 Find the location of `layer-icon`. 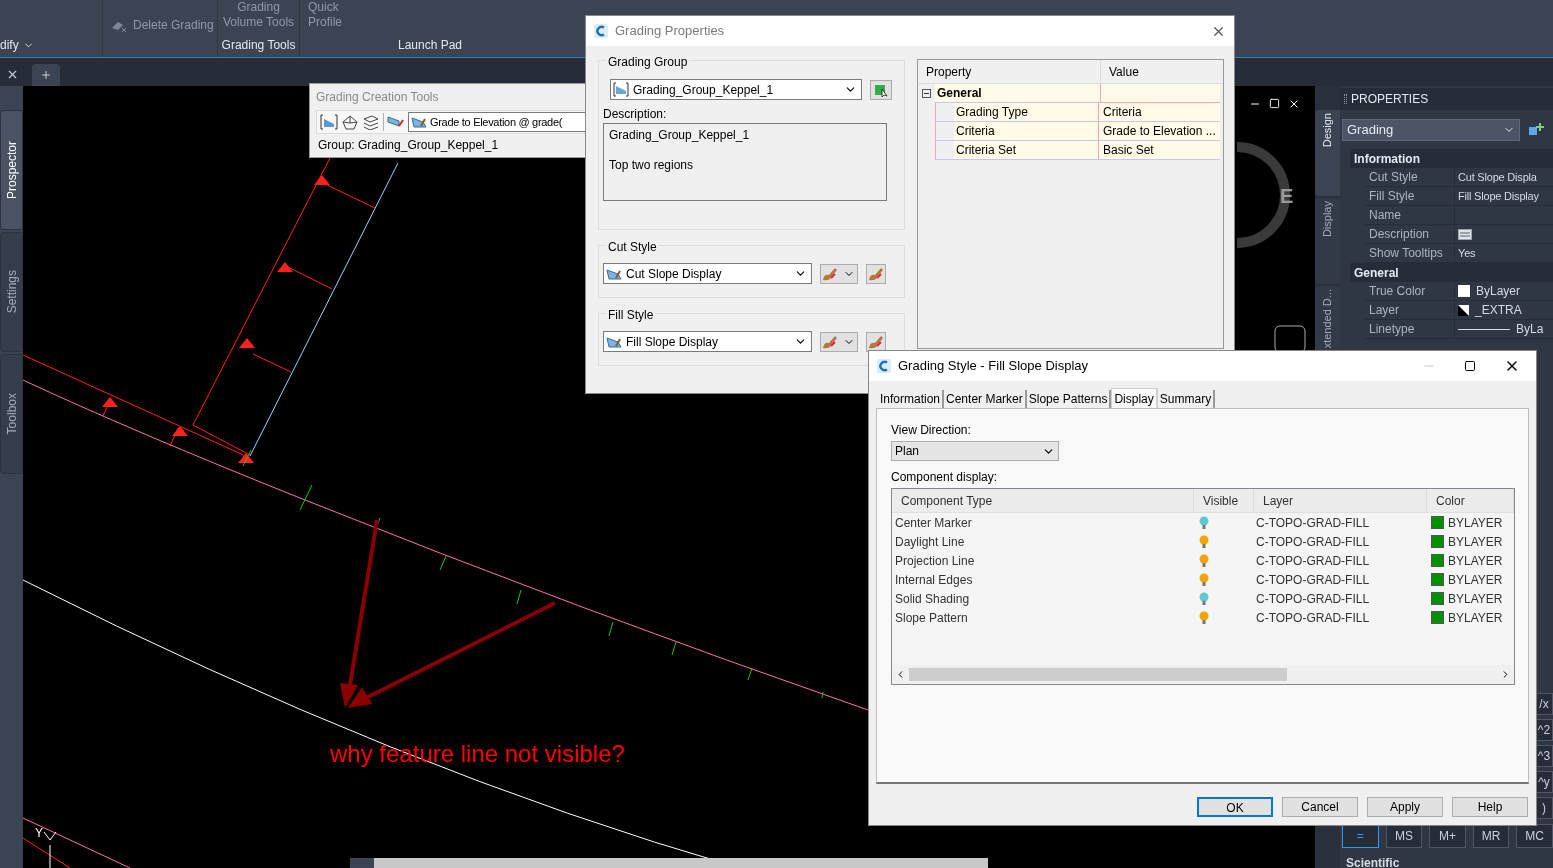

layer-icon is located at coordinates (1463, 310).